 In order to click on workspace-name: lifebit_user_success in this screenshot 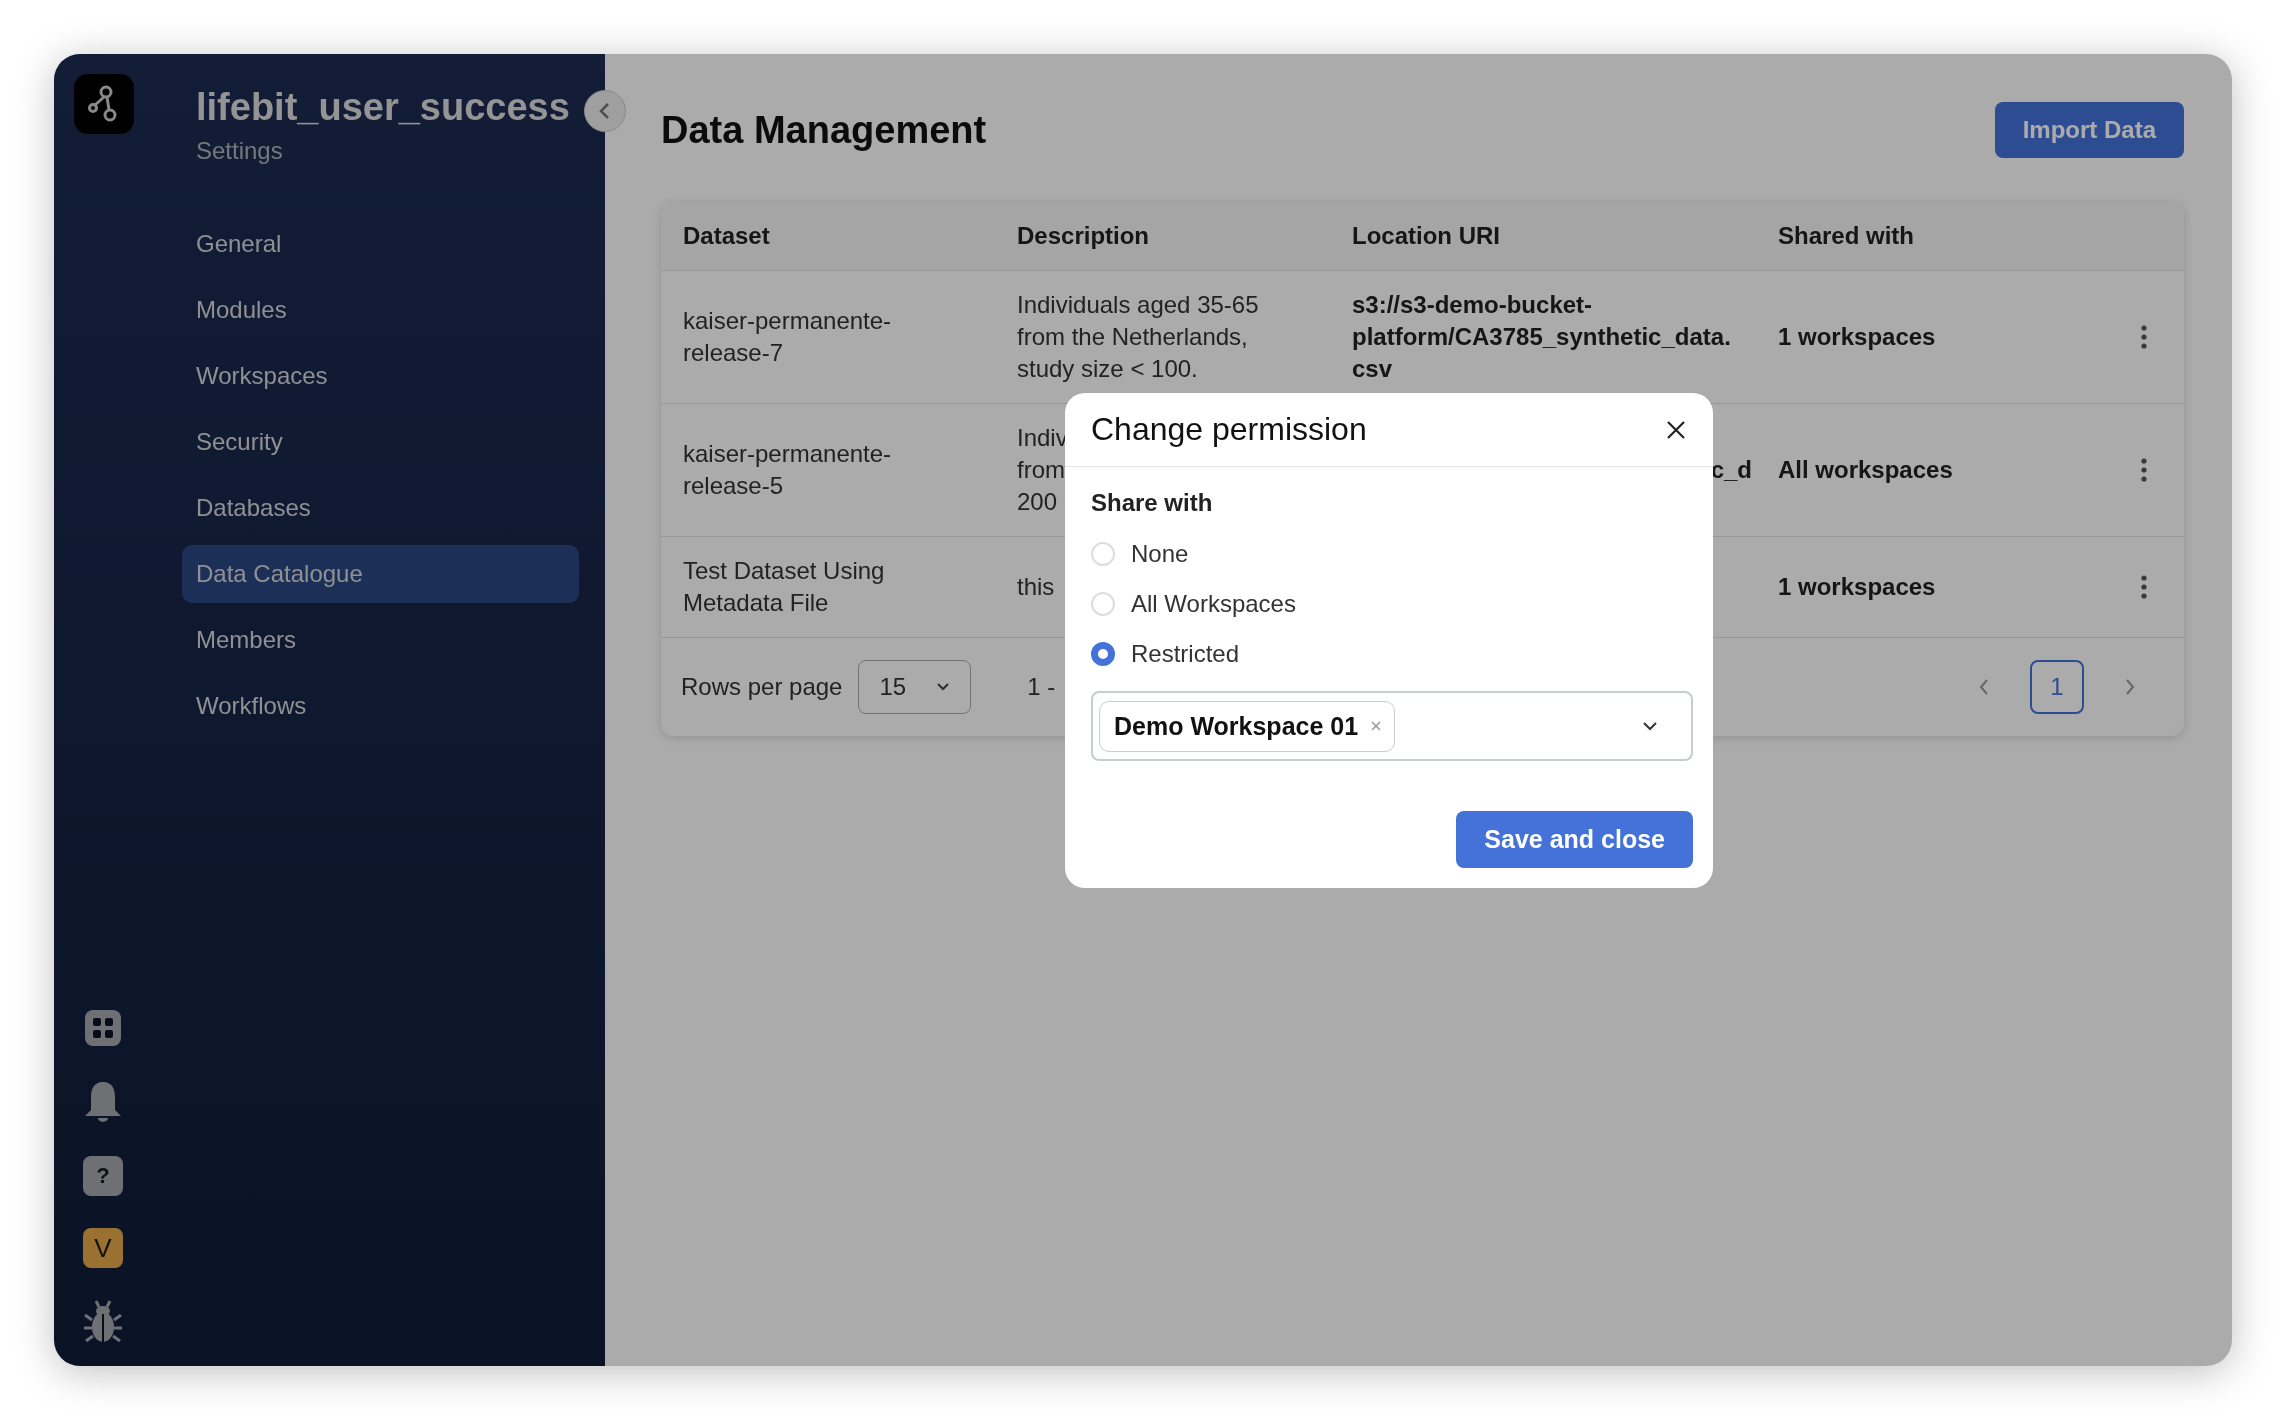, I will do `click(383, 107)`.